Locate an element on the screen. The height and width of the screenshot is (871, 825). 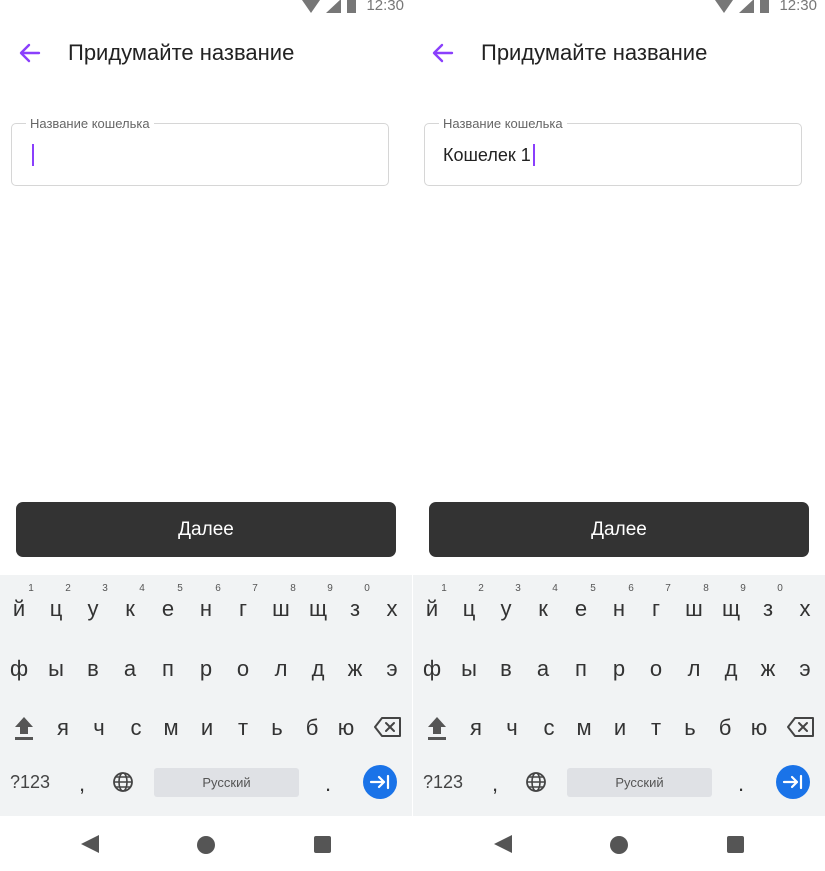
key-hint-0: 0 is located at coordinates (367, 588).